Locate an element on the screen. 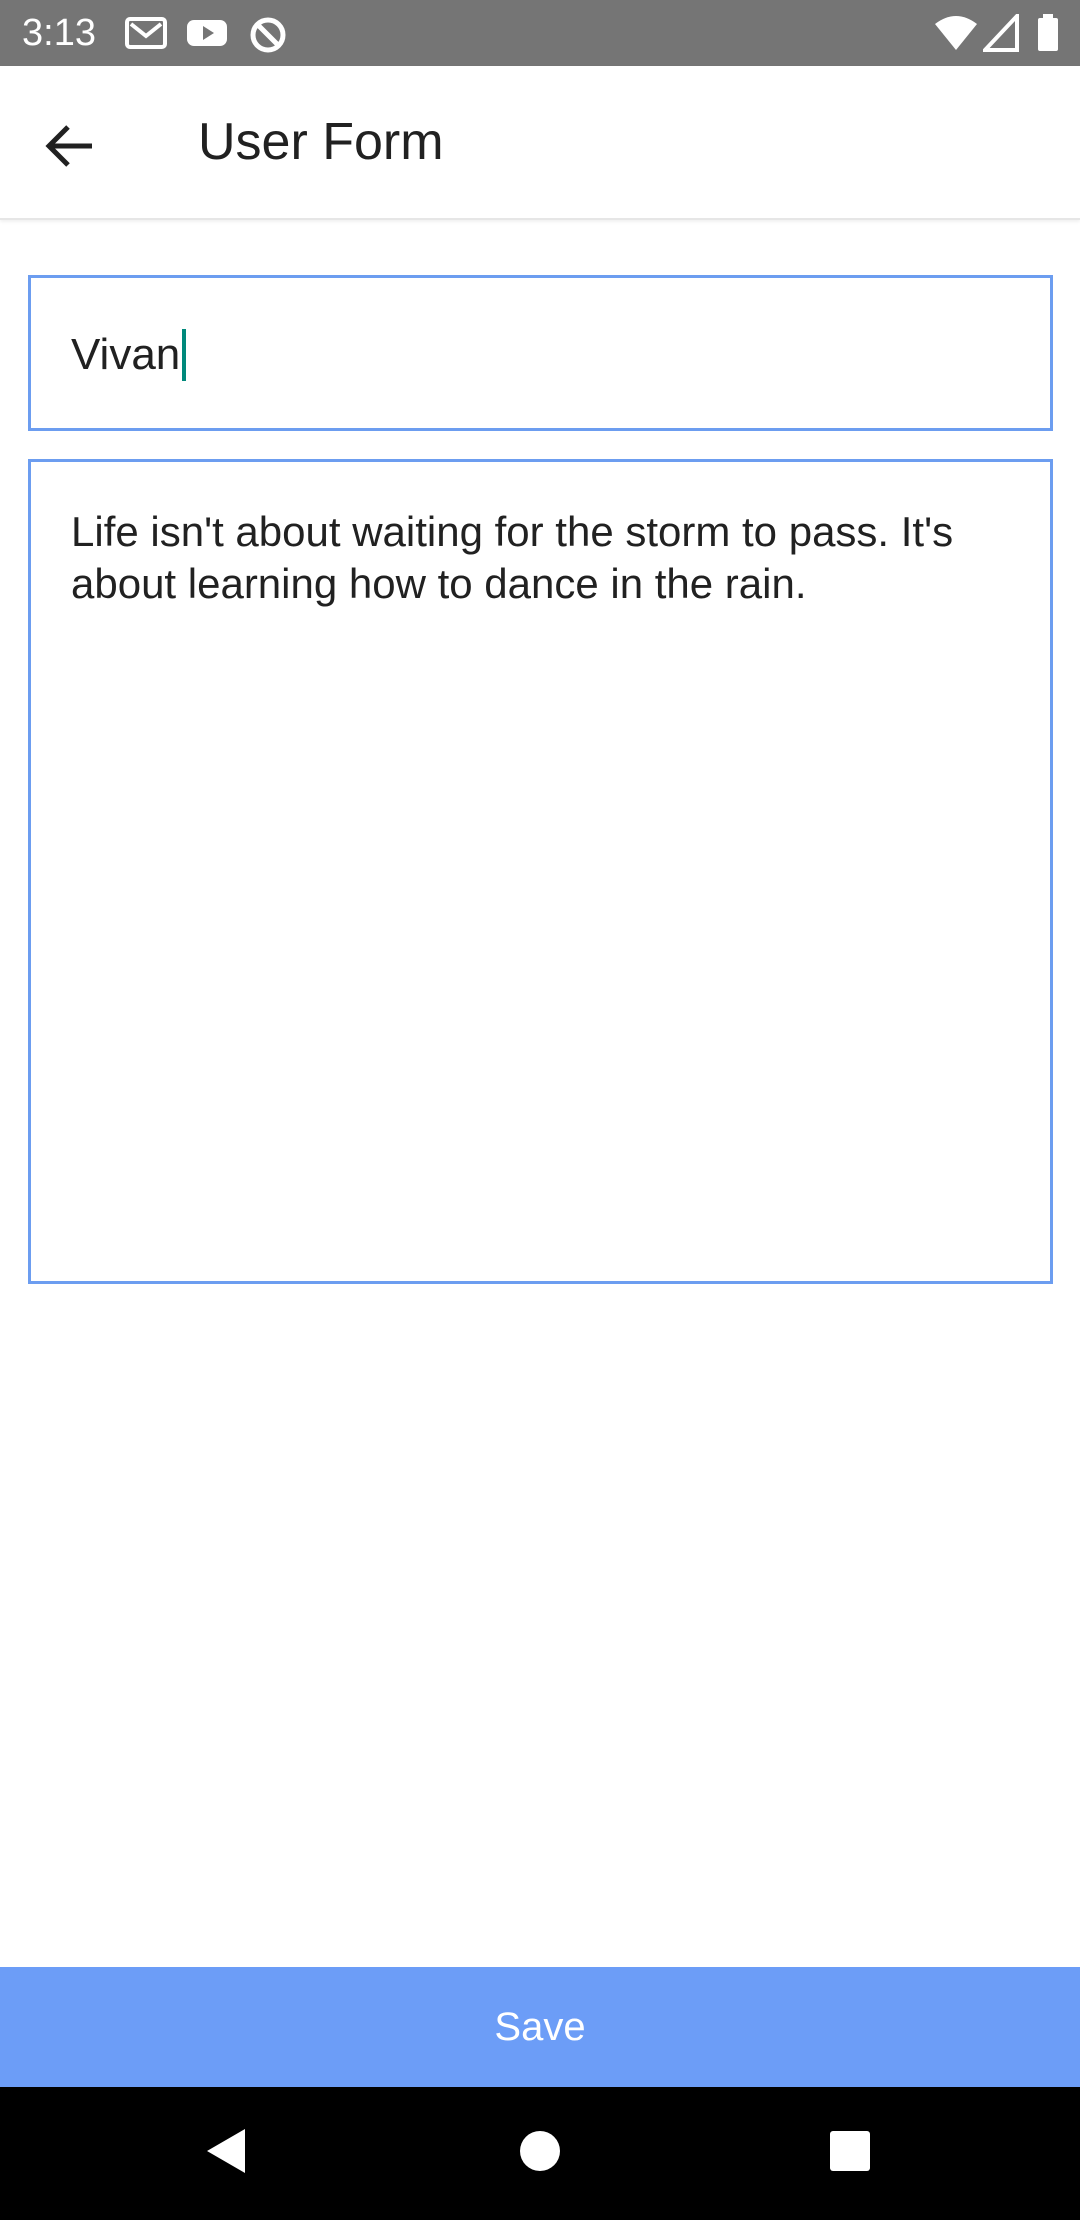 The height and width of the screenshot is (2220, 1080). nav-recents-button is located at coordinates (850, 2153).